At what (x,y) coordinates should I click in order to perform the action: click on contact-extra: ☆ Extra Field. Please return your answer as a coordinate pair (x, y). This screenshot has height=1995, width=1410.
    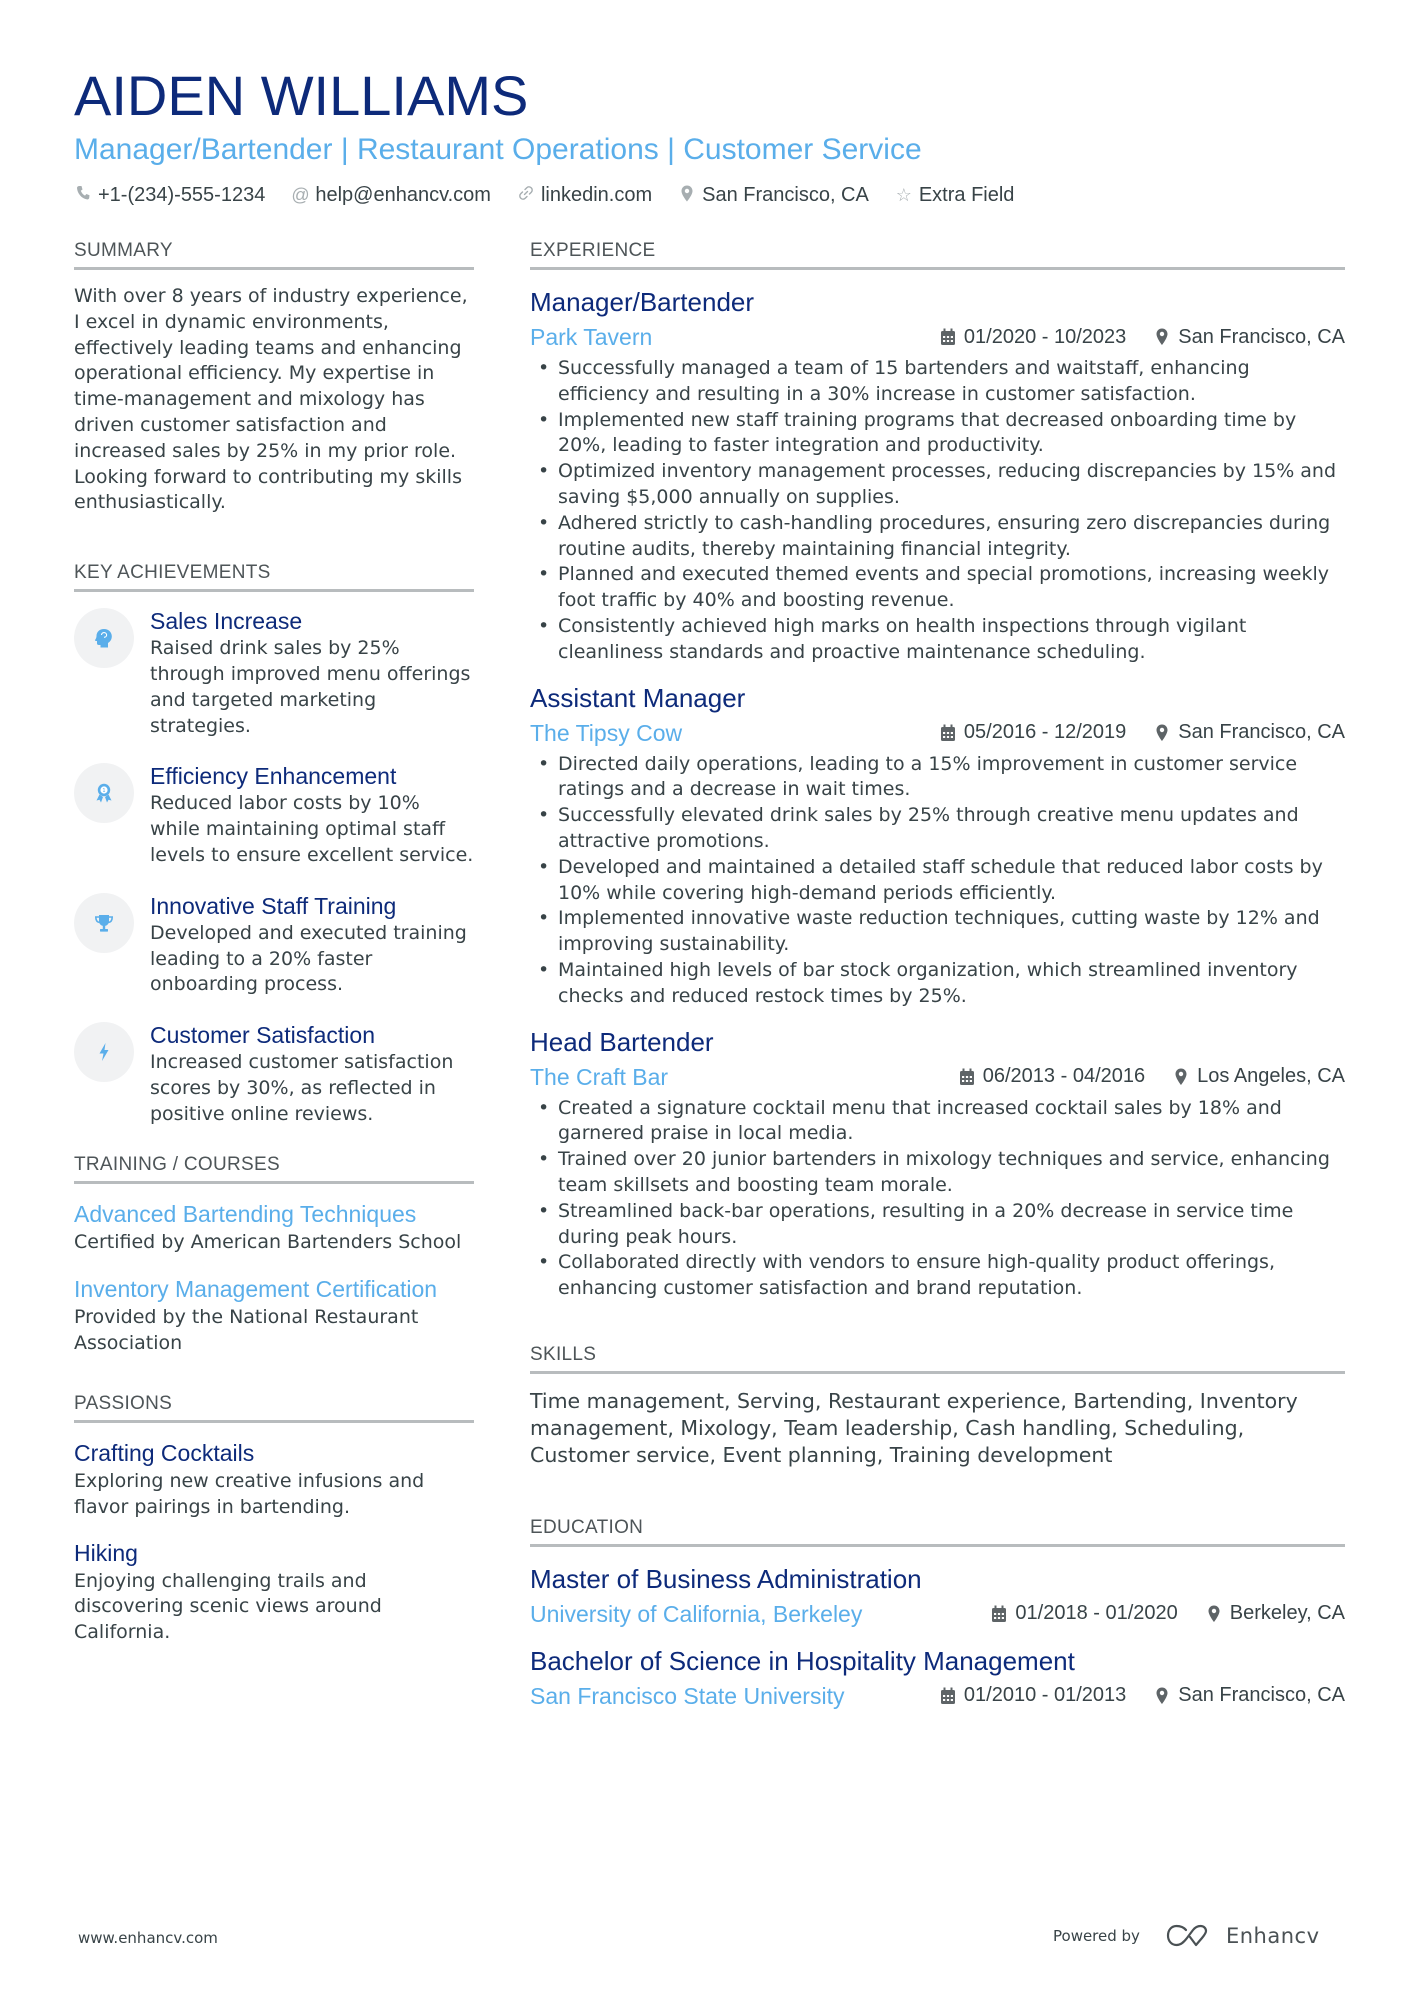
    Looking at the image, I should click on (955, 195).